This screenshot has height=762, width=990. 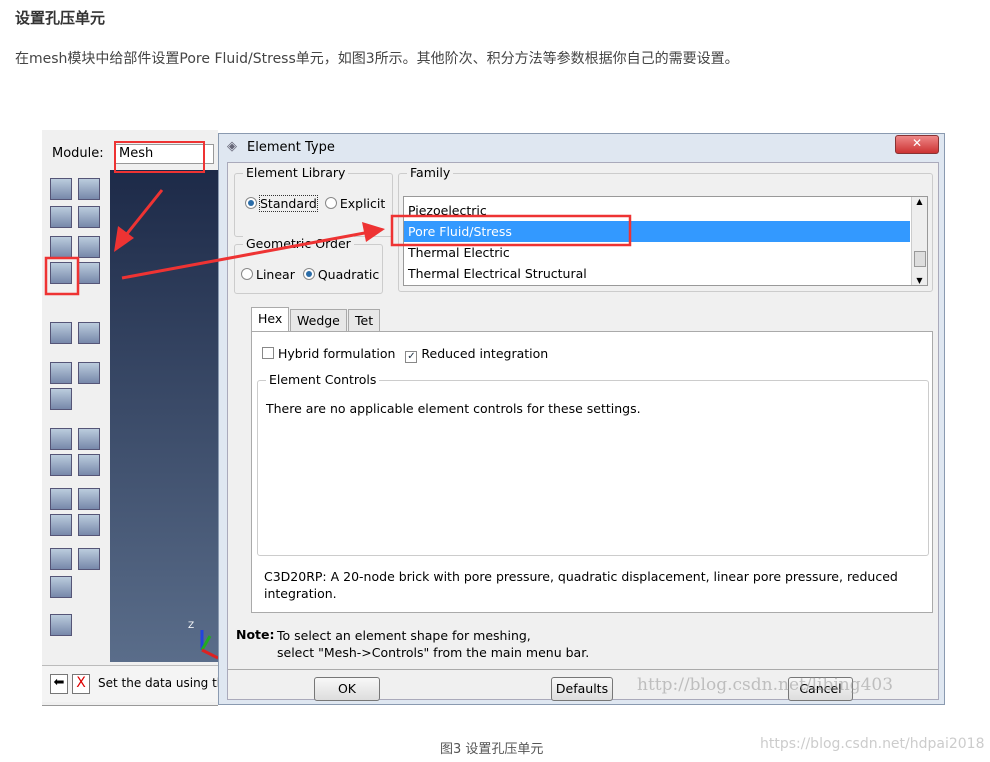 I want to click on annotation-overlay, so click(x=338, y=218).